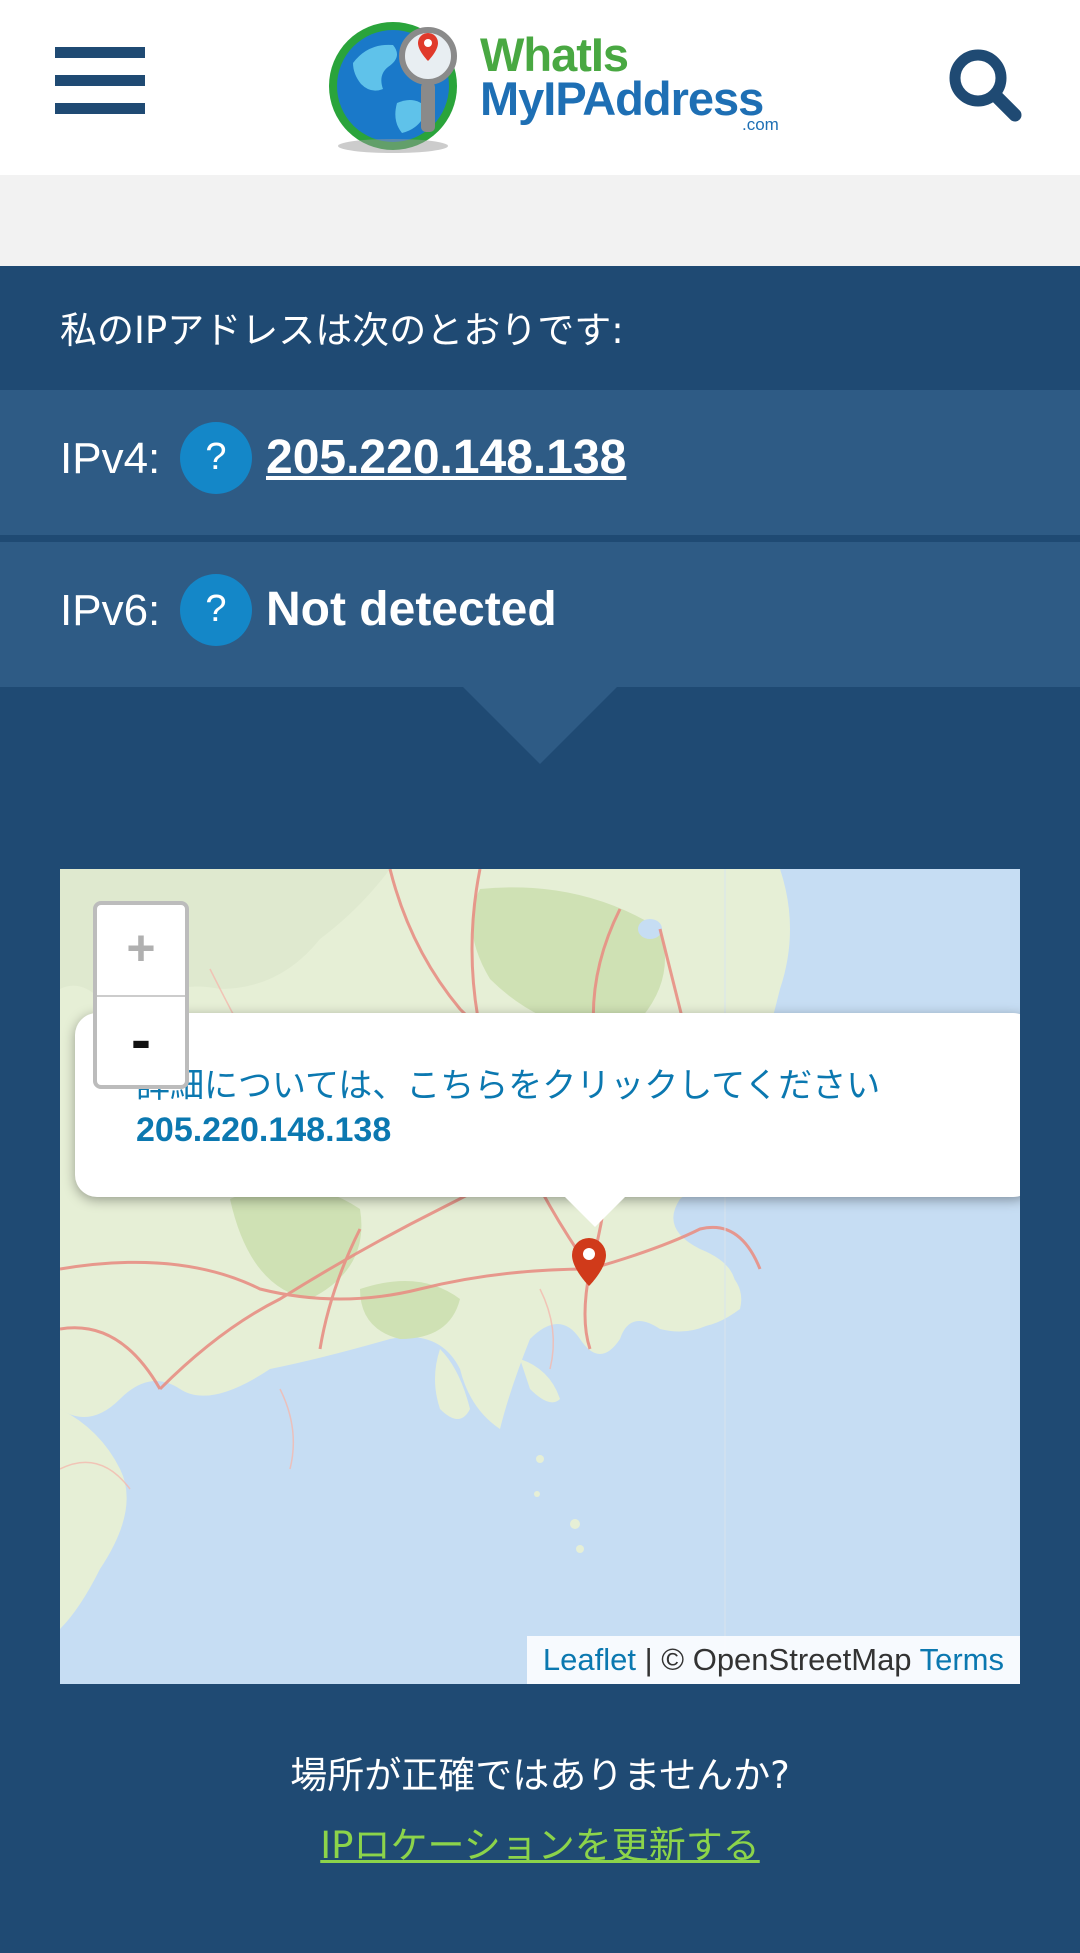 Image resolution: width=1080 pixels, height=1953 pixels. What do you see at coordinates (141, 1042) in the screenshot?
I see `zoom-out-button: -` at bounding box center [141, 1042].